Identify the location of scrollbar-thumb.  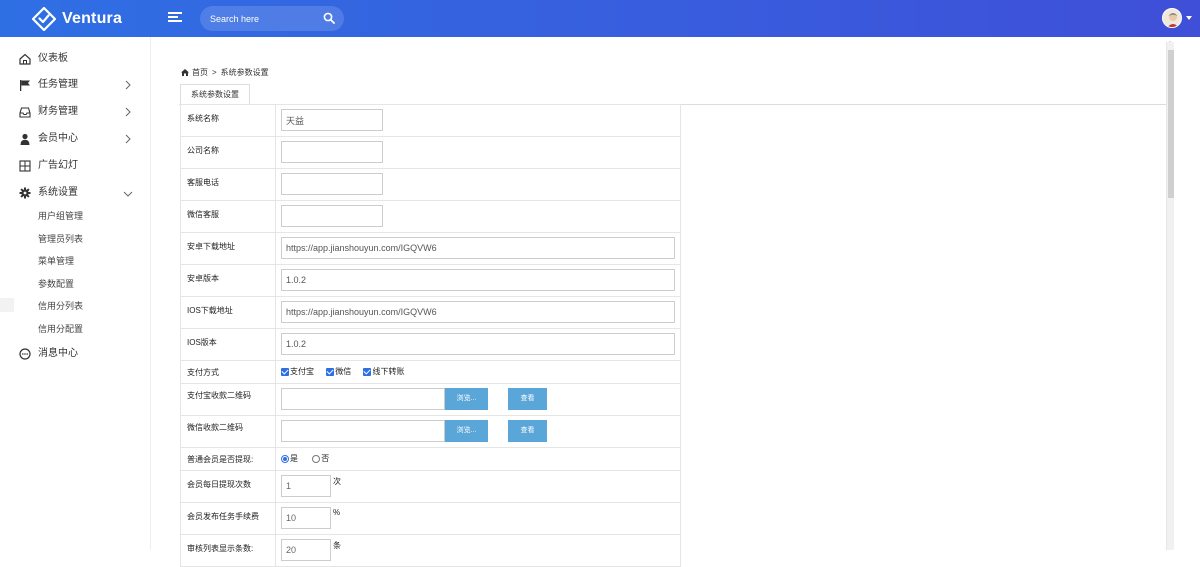
(1171, 124).